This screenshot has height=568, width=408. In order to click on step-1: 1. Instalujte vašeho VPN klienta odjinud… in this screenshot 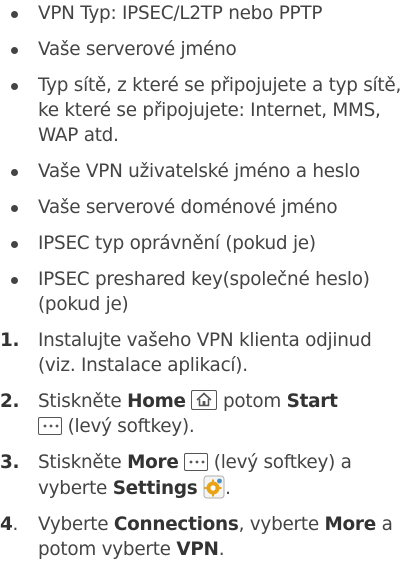, I will do `click(204, 353)`.